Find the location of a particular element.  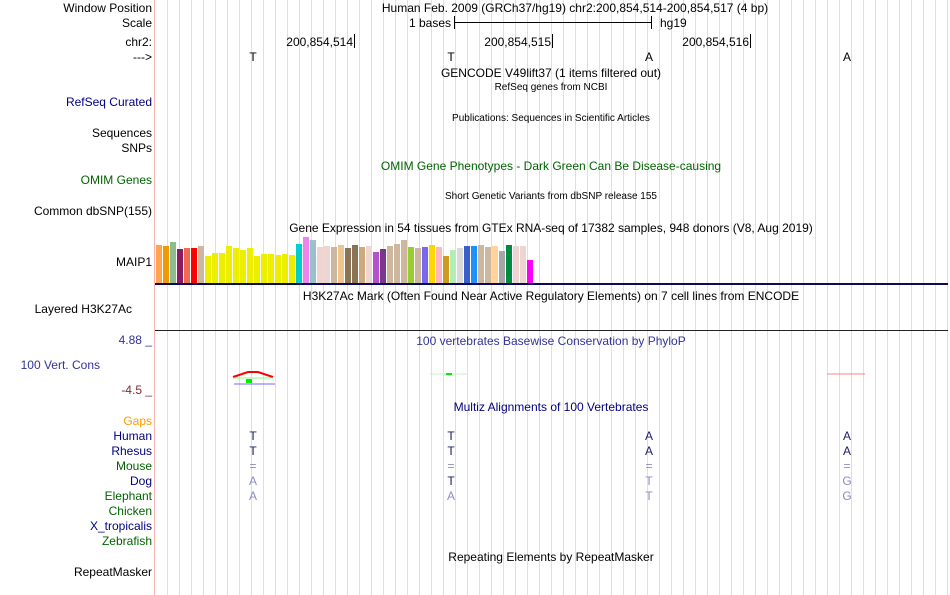

ruler-tick-label: 200,854,515 is located at coordinates (517, 42).